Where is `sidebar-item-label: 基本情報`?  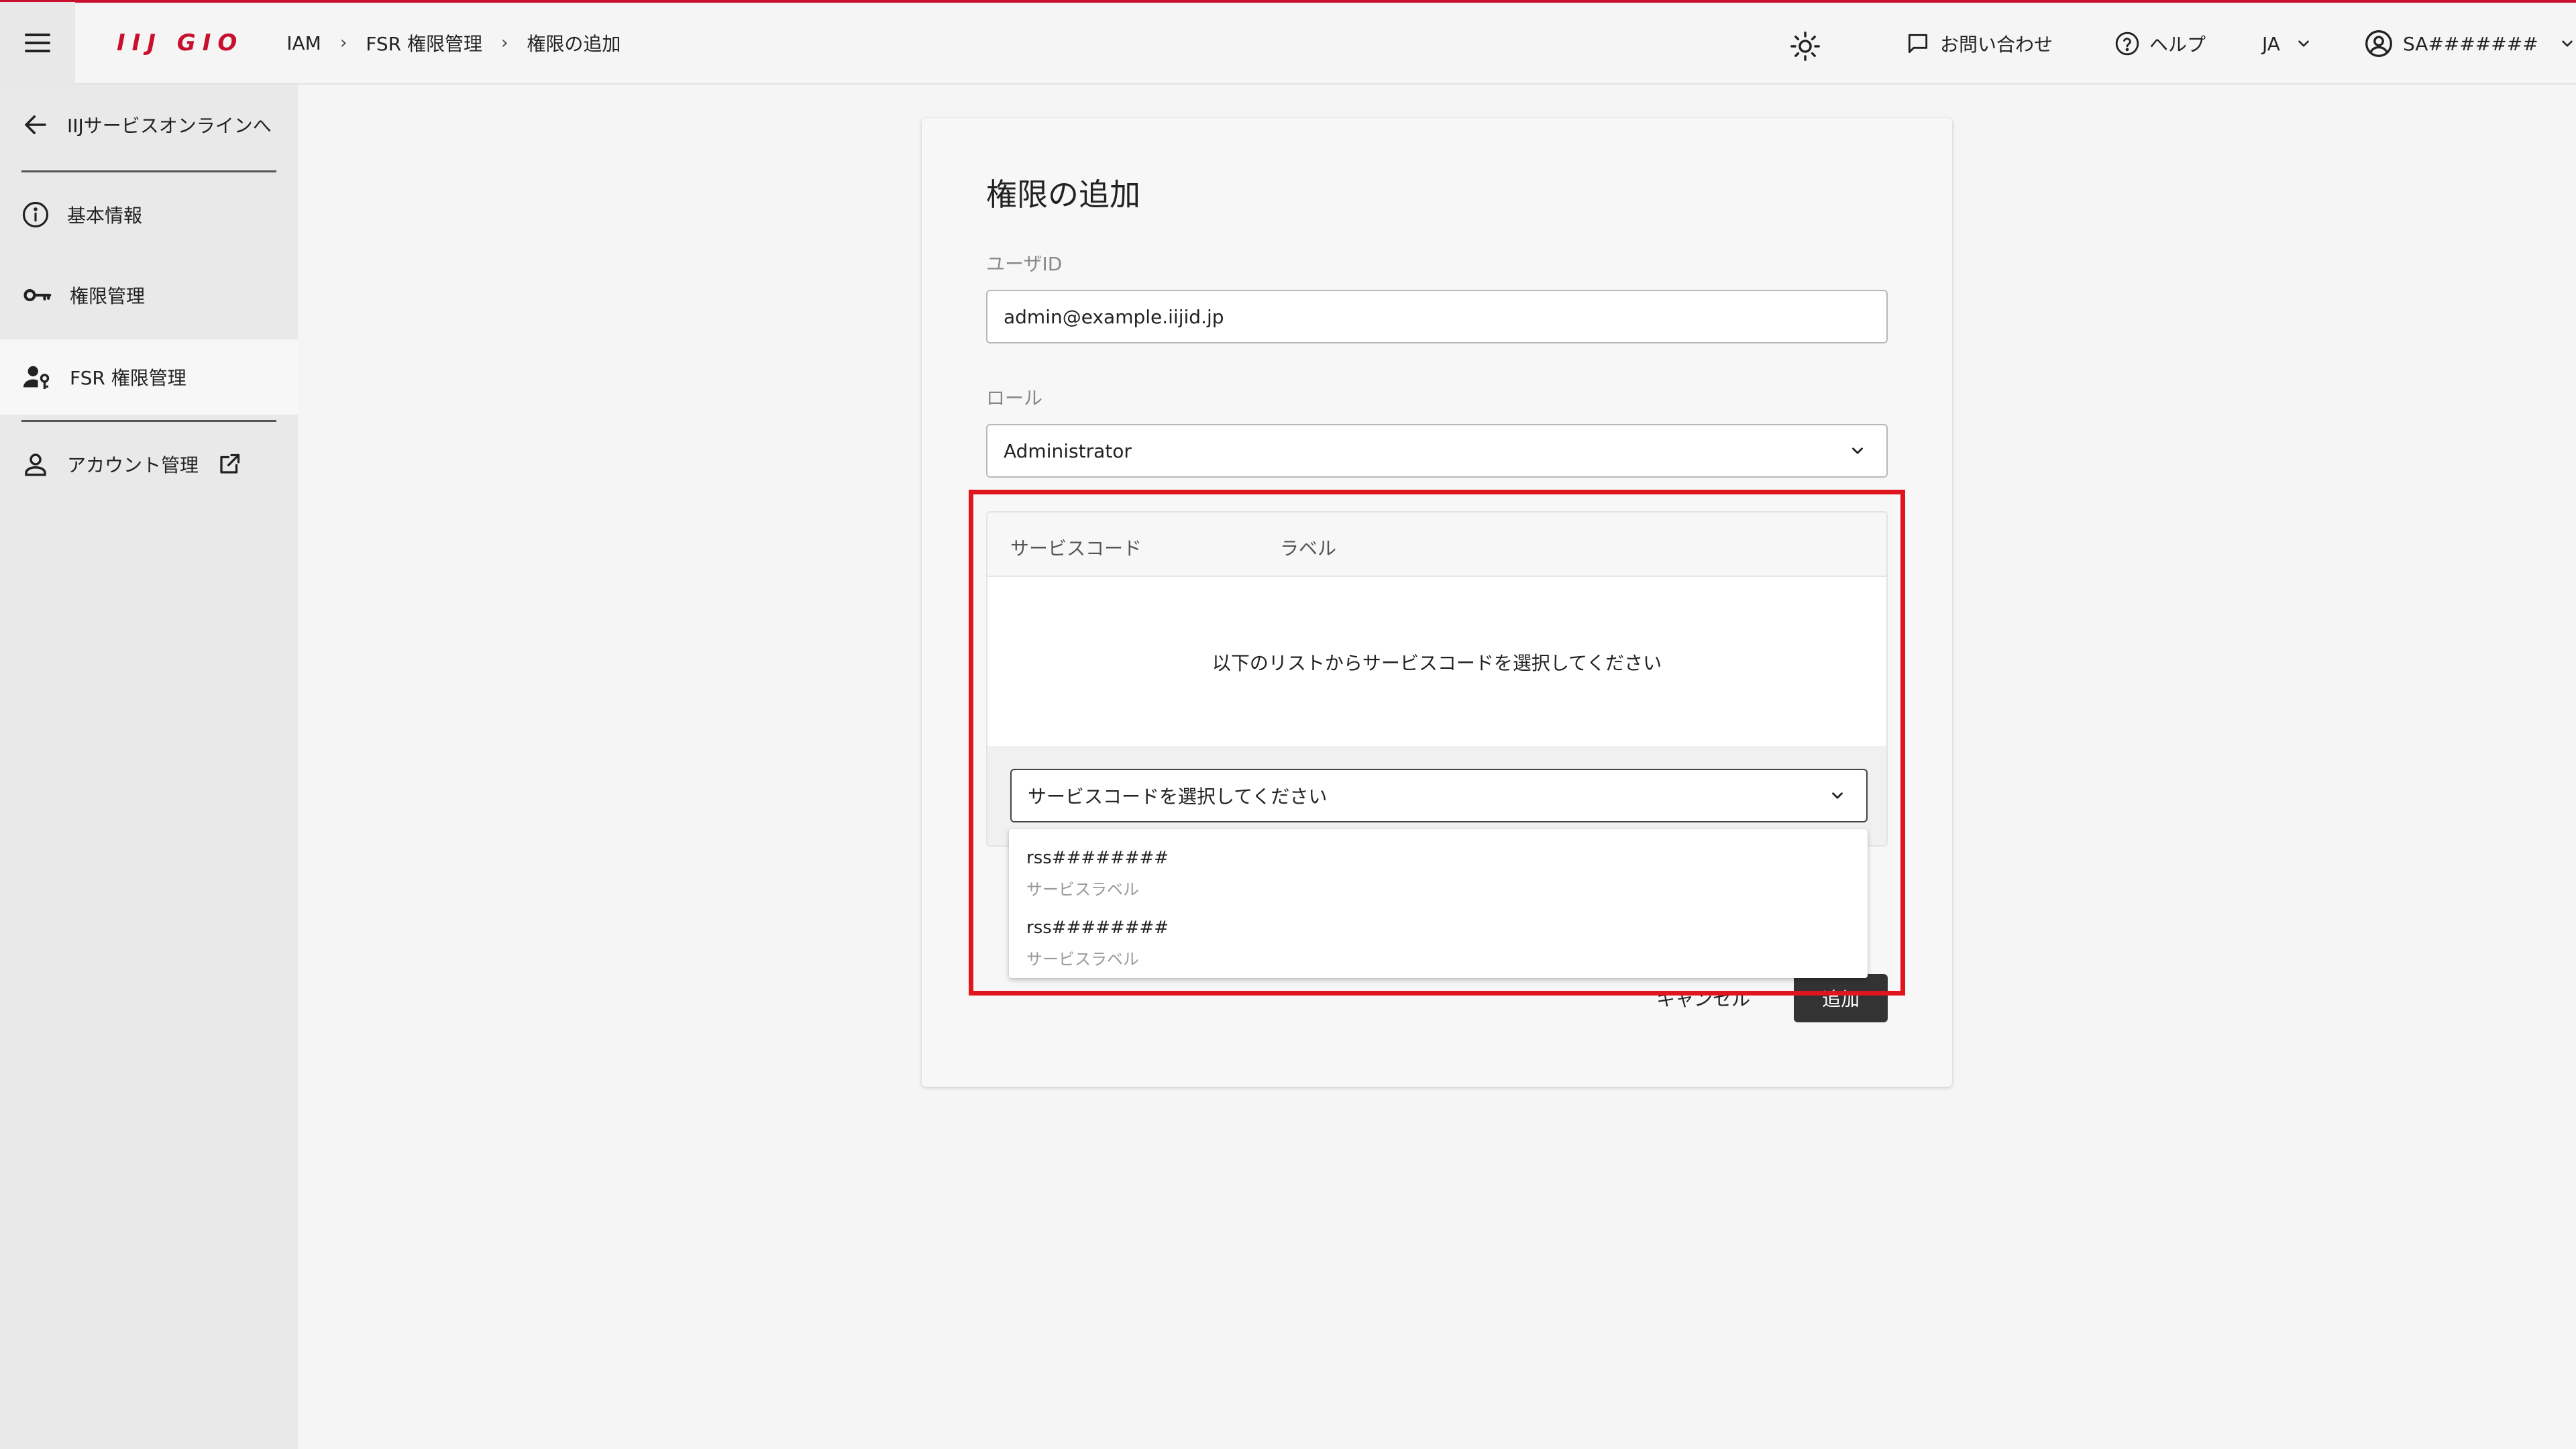 sidebar-item-label: 基本情報 is located at coordinates (105, 216).